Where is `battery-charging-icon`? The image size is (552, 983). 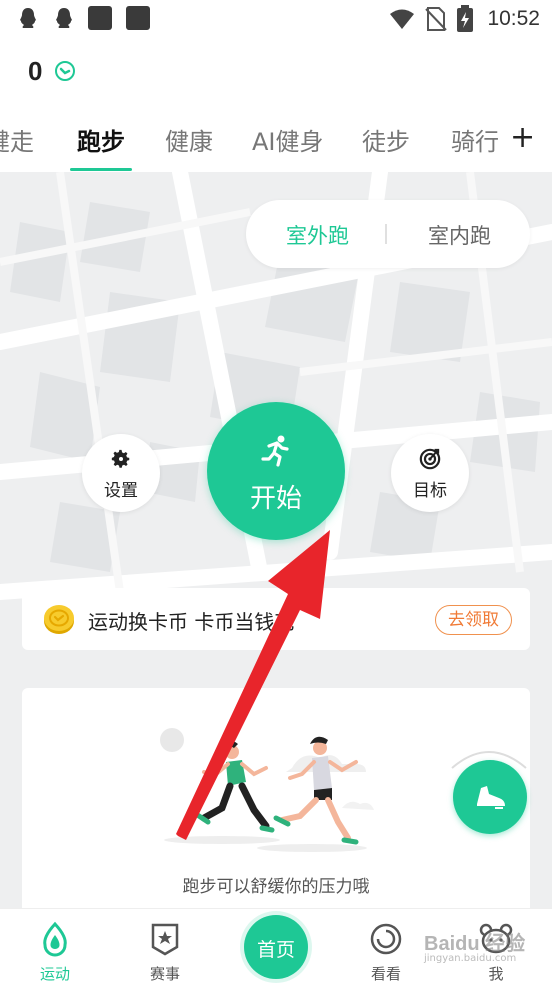 battery-charging-icon is located at coordinates (465, 18).